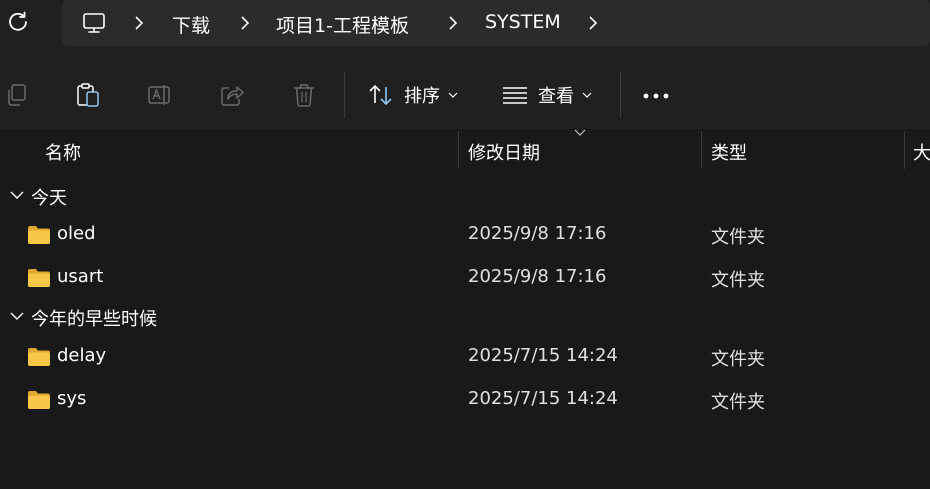 Image resolution: width=930 pixels, height=489 pixels. Describe the element at coordinates (191, 24) in the screenshot. I see `breadcrumb-item-downloads: 下载` at that location.